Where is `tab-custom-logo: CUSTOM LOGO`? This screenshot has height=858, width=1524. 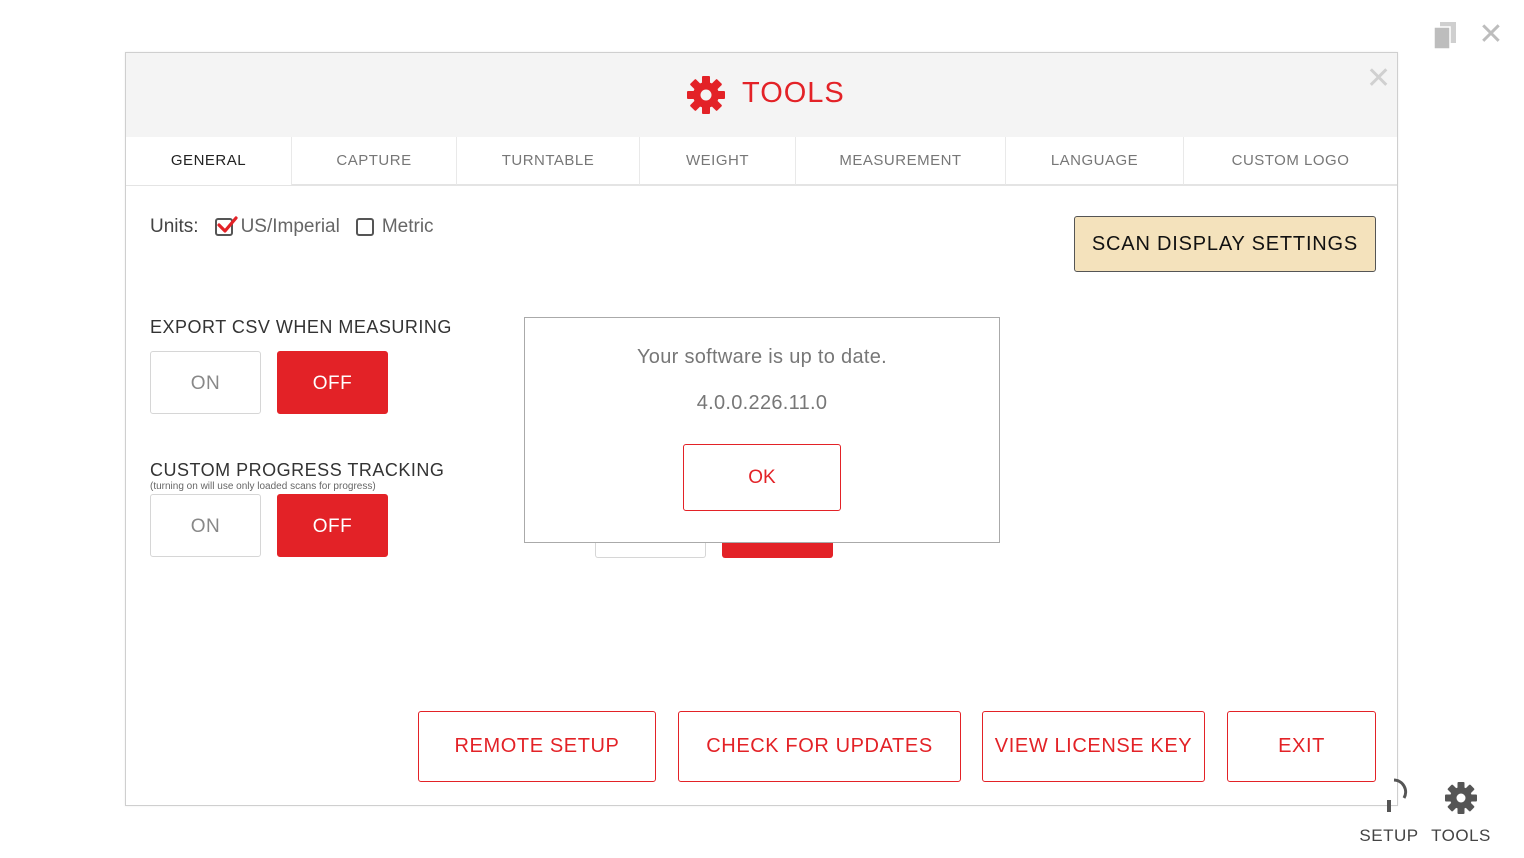
tab-custom-logo: CUSTOM LOGO is located at coordinates (1290, 161).